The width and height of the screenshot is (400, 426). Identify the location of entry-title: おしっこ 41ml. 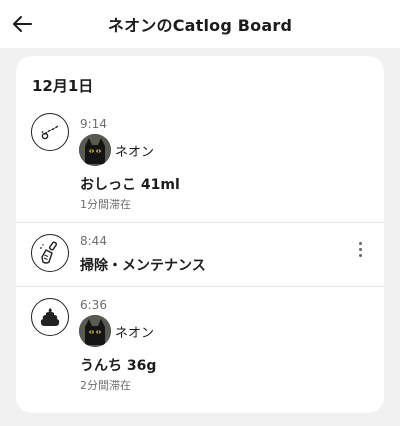
(130, 185).